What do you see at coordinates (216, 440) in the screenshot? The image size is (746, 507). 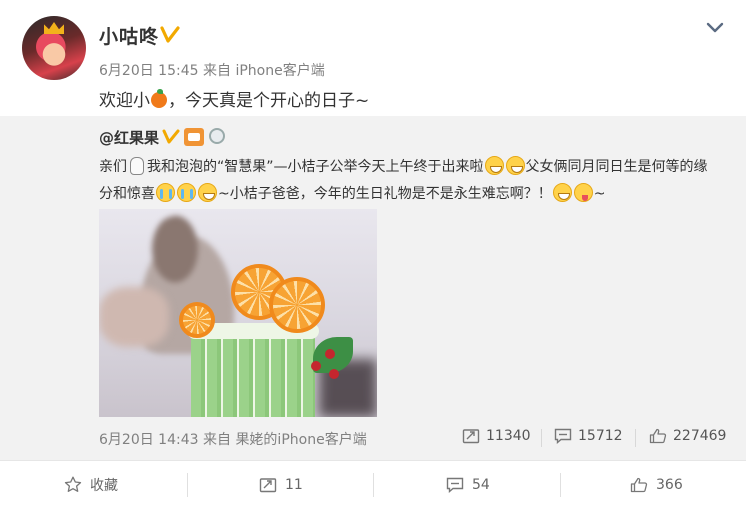 I see `retweet-from-label: 来自` at bounding box center [216, 440].